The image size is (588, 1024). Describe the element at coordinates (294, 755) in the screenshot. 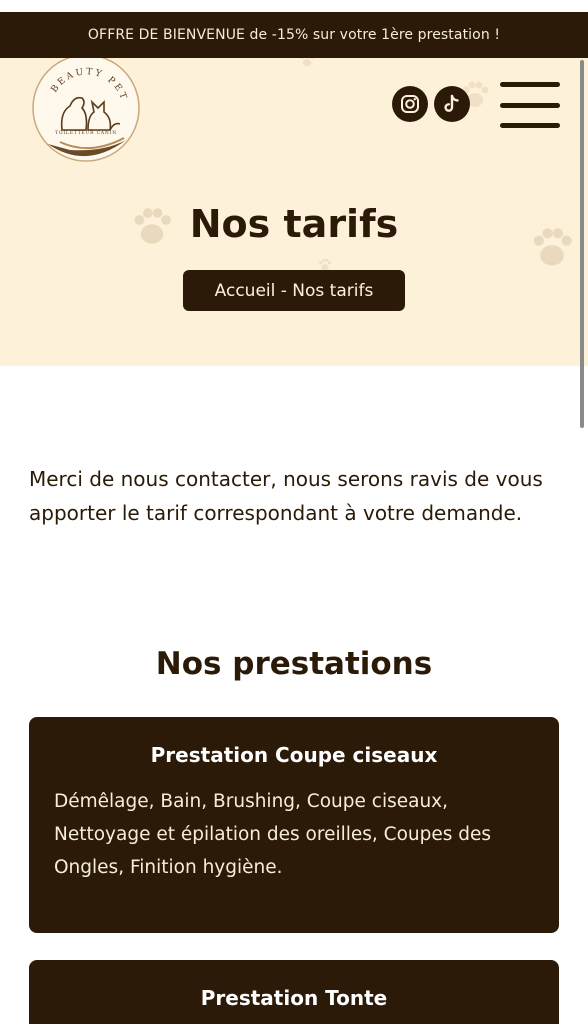

I see `service-title: Prestation Coupe ciseaux` at that location.